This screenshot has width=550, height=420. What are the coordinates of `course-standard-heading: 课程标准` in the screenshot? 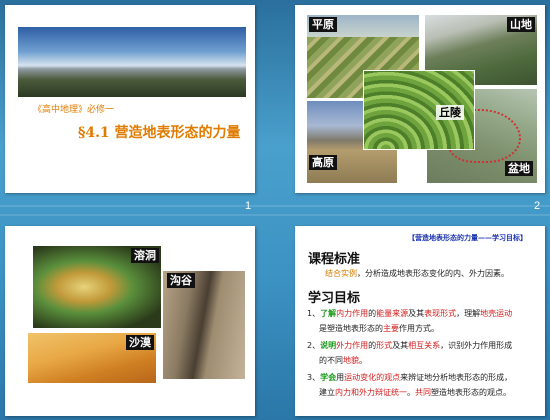 It's located at (334, 259).